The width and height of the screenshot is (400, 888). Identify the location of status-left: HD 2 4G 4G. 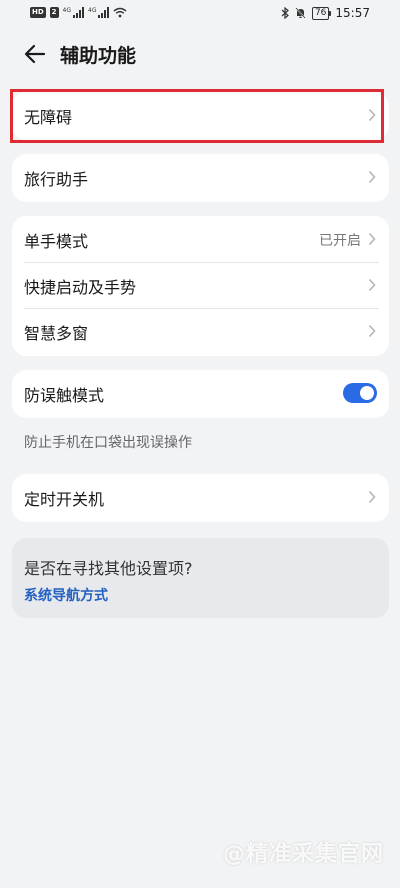
(78, 12).